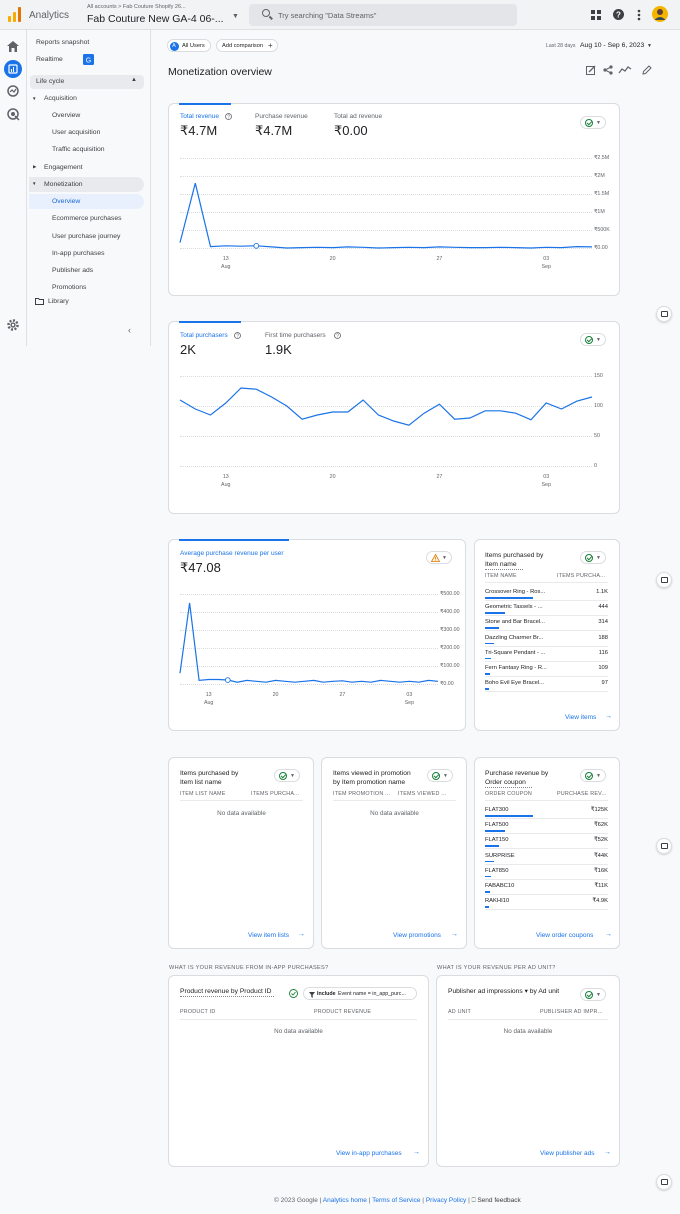  What do you see at coordinates (603, 652) in the screenshot?
I see `table-row-value: 116` at bounding box center [603, 652].